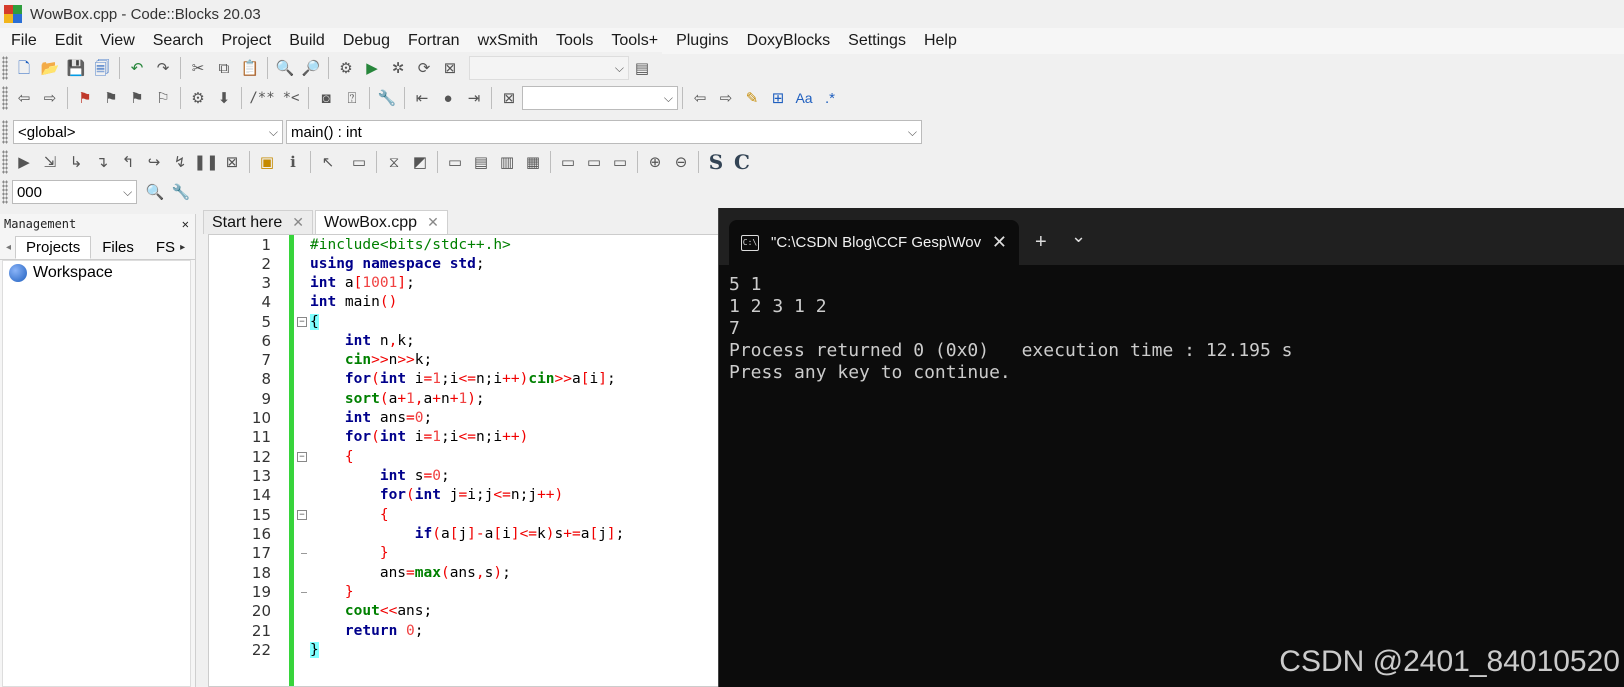  I want to click on step-out-icon: ↰, so click(128, 162).